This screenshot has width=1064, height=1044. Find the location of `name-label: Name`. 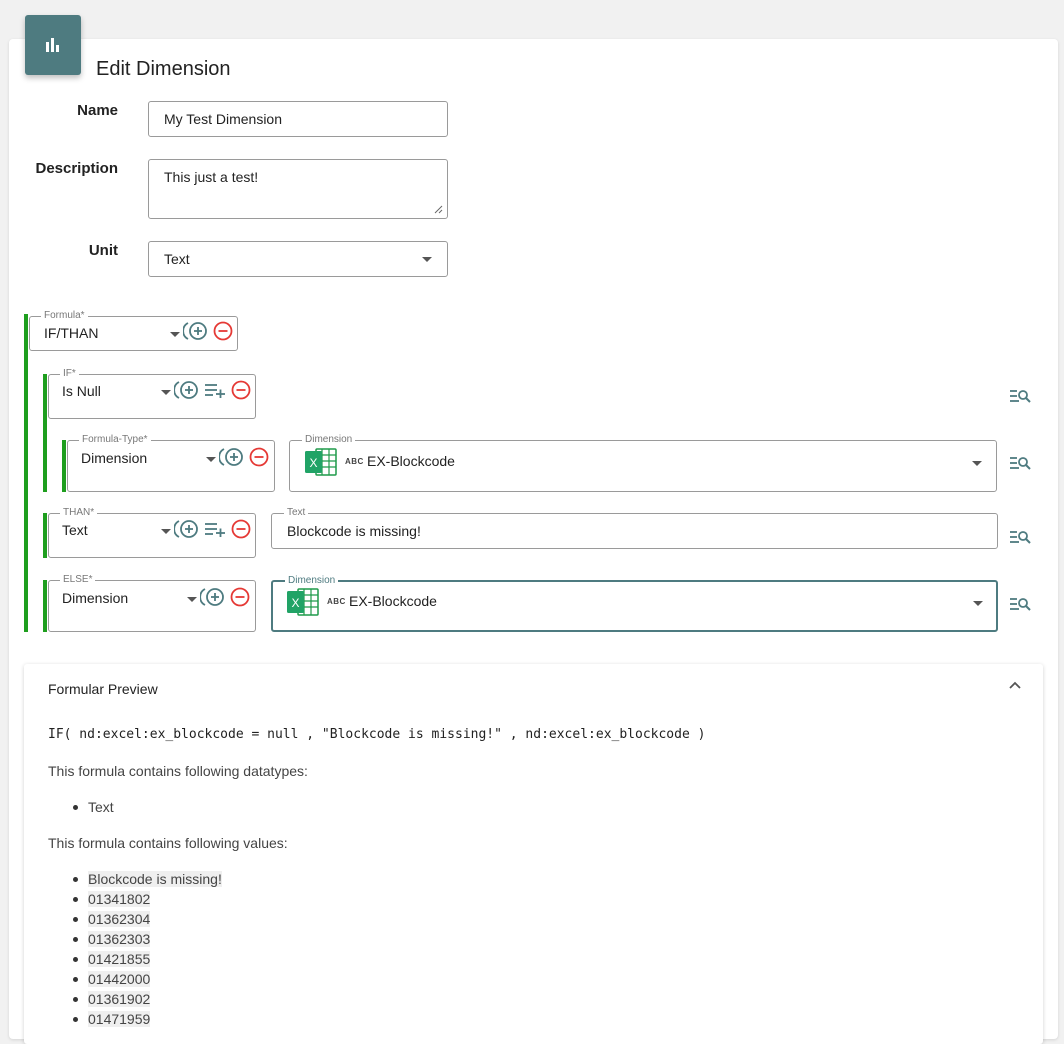

name-label: Name is located at coordinates (97, 110).